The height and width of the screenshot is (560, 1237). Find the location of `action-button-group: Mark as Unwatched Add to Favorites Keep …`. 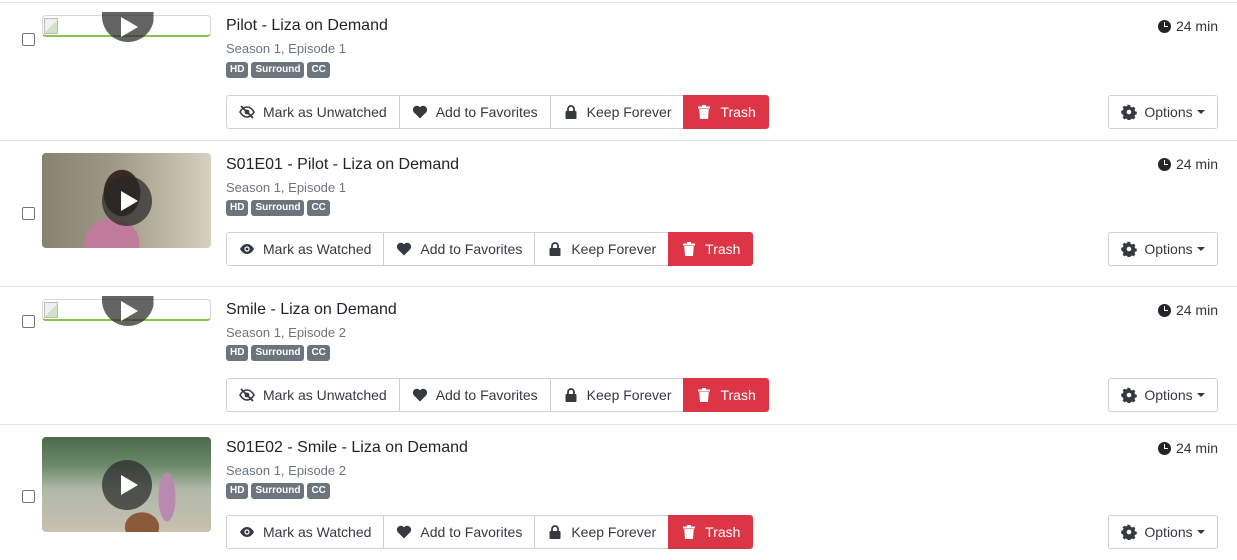

action-button-group: Mark as Unwatched Add to Favorites Keep … is located at coordinates (497, 112).